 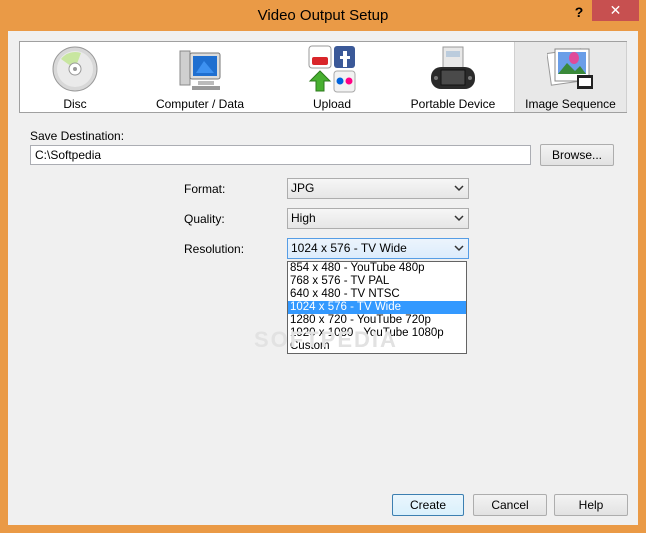 I want to click on portable-device-icon, so click(x=453, y=67).